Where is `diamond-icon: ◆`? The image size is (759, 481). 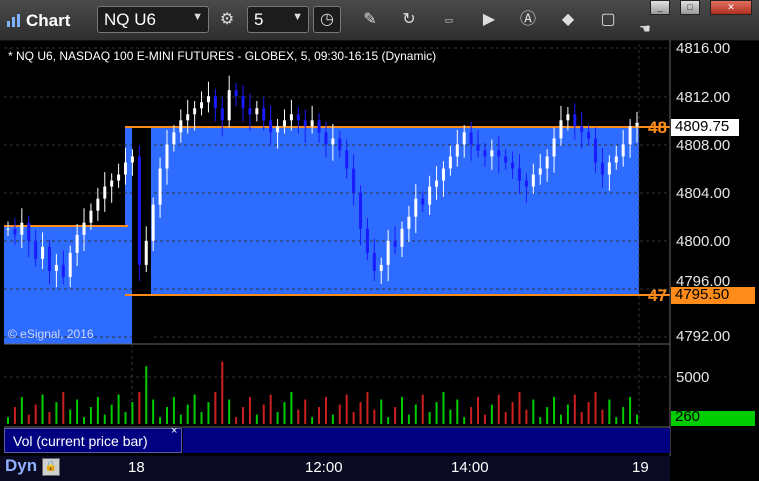 diamond-icon: ◆ is located at coordinates (568, 20).